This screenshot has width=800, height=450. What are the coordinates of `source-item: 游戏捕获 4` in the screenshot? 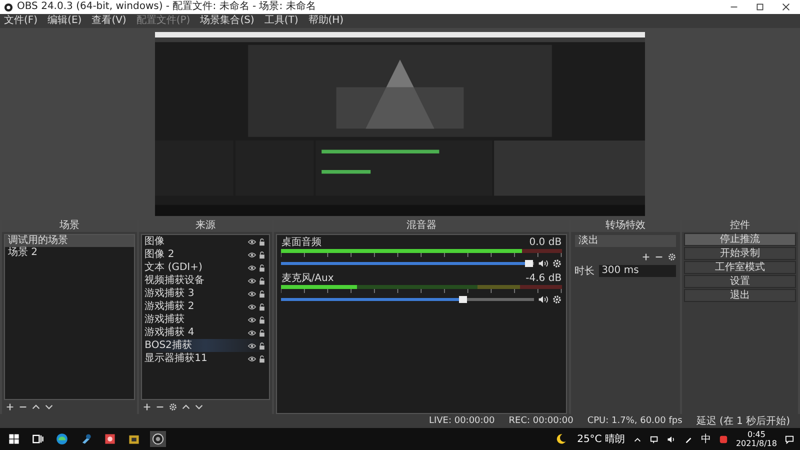 It's located at (195, 332).